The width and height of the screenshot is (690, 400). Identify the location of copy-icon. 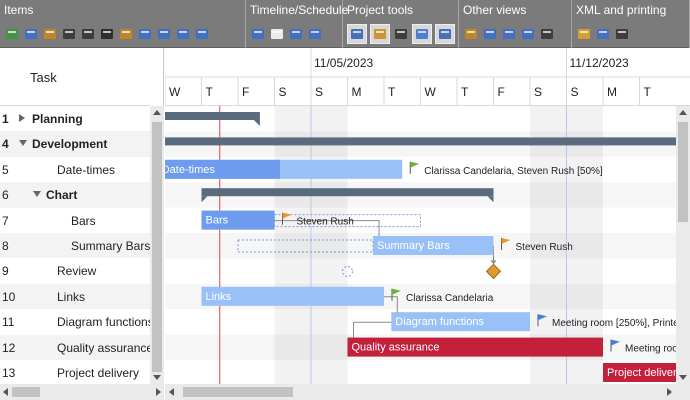
(145, 34).